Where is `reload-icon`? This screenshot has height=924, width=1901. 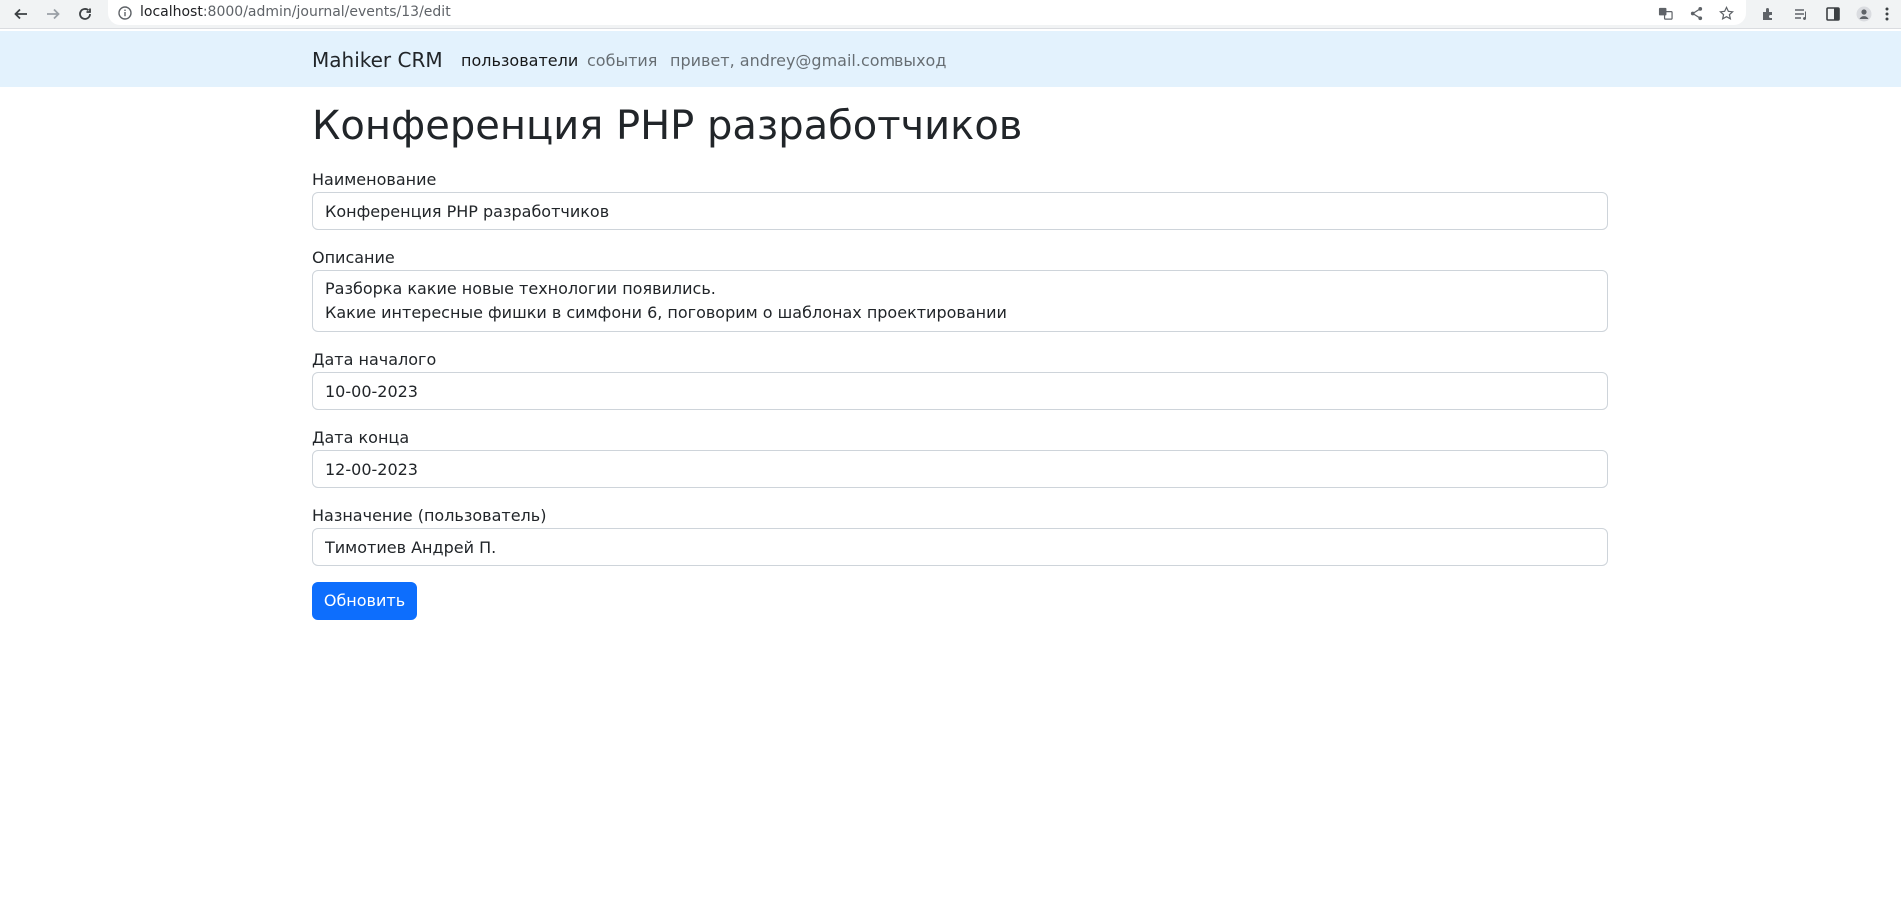
reload-icon is located at coordinates (85, 14).